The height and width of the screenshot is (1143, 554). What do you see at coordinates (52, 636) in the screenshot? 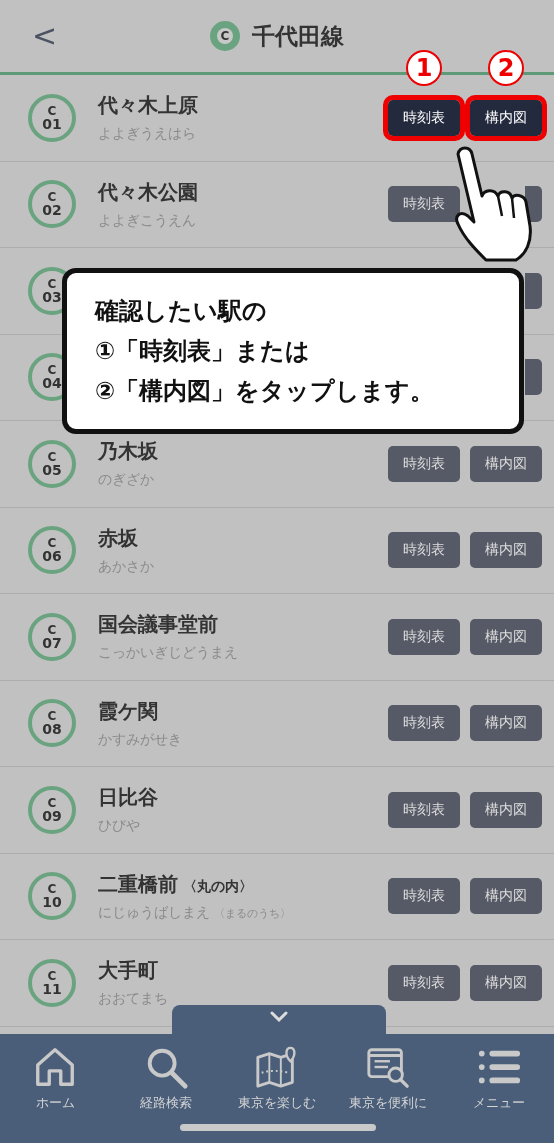
I see `station-number-badge: C 07` at bounding box center [52, 636].